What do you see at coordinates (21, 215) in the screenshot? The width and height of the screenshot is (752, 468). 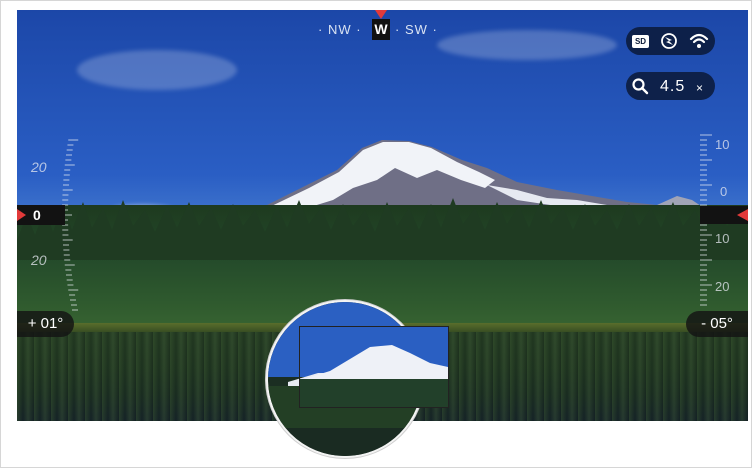 I see `left-level-marker-icon` at bounding box center [21, 215].